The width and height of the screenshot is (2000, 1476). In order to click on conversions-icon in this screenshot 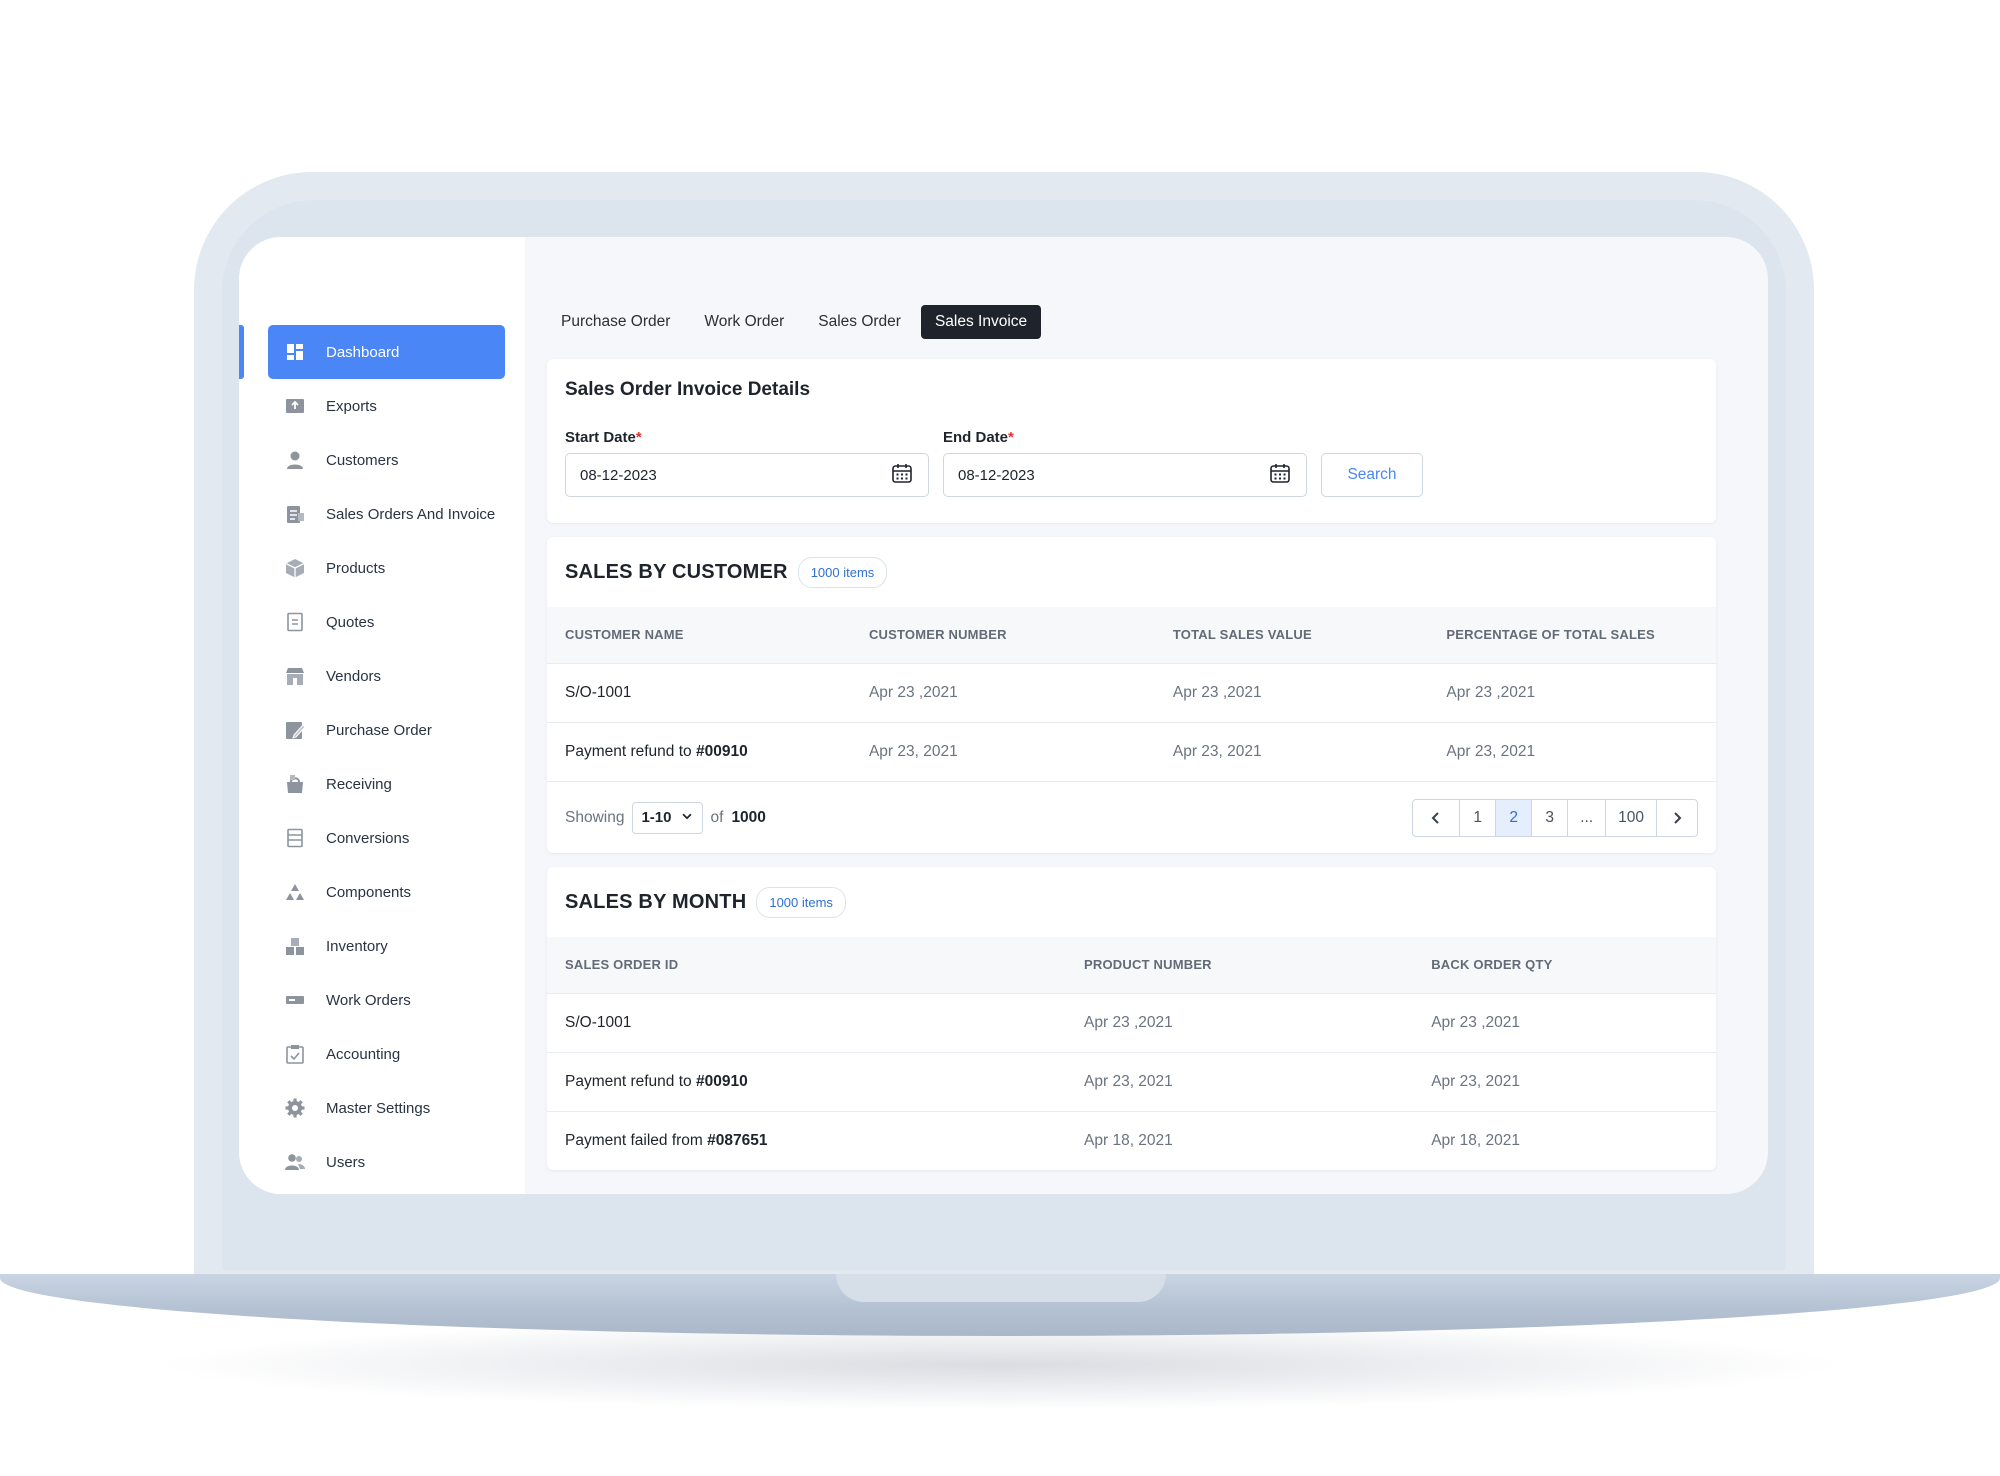, I will do `click(295, 838)`.